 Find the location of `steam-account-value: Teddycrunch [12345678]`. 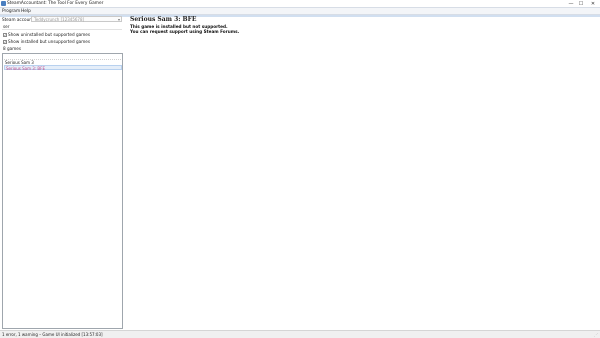

steam-account-value: Teddycrunch [12345678] is located at coordinates (59, 19).